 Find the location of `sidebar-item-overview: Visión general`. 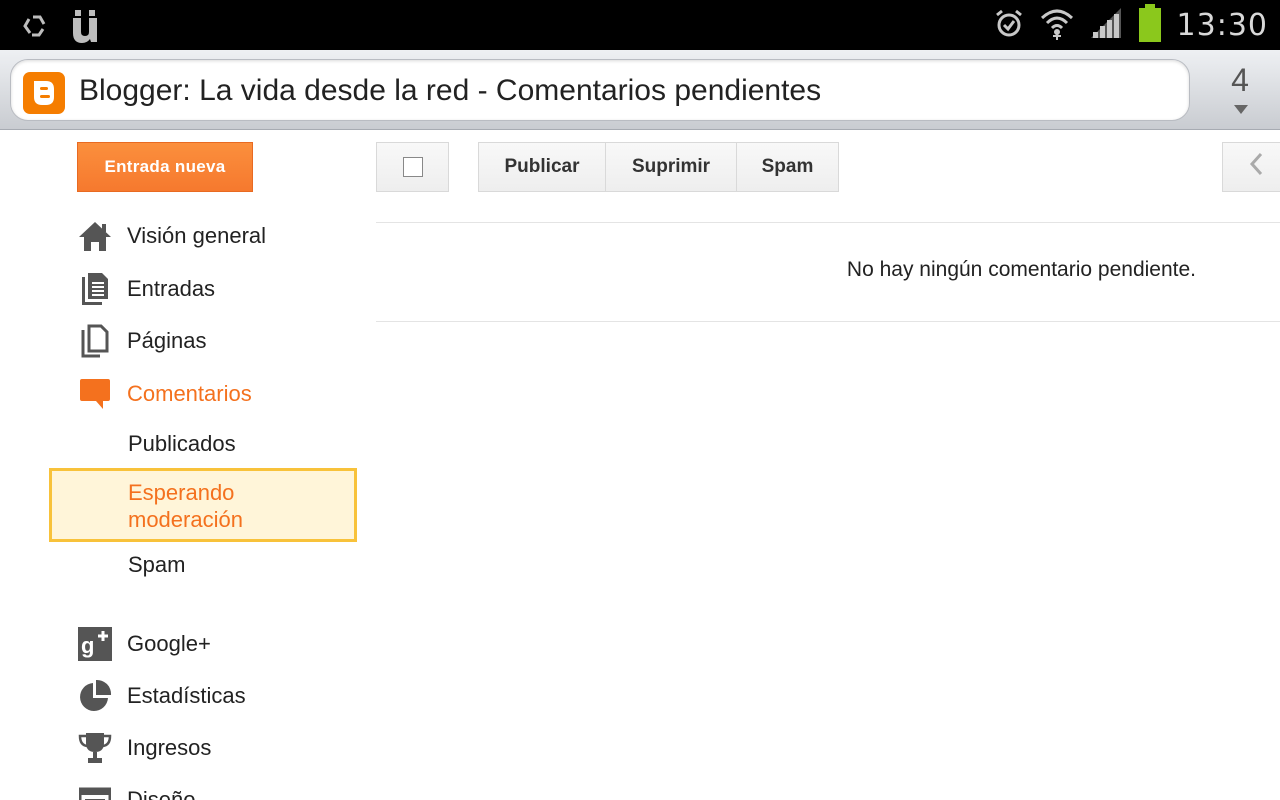

sidebar-item-overview: Visión general is located at coordinates (171, 236).